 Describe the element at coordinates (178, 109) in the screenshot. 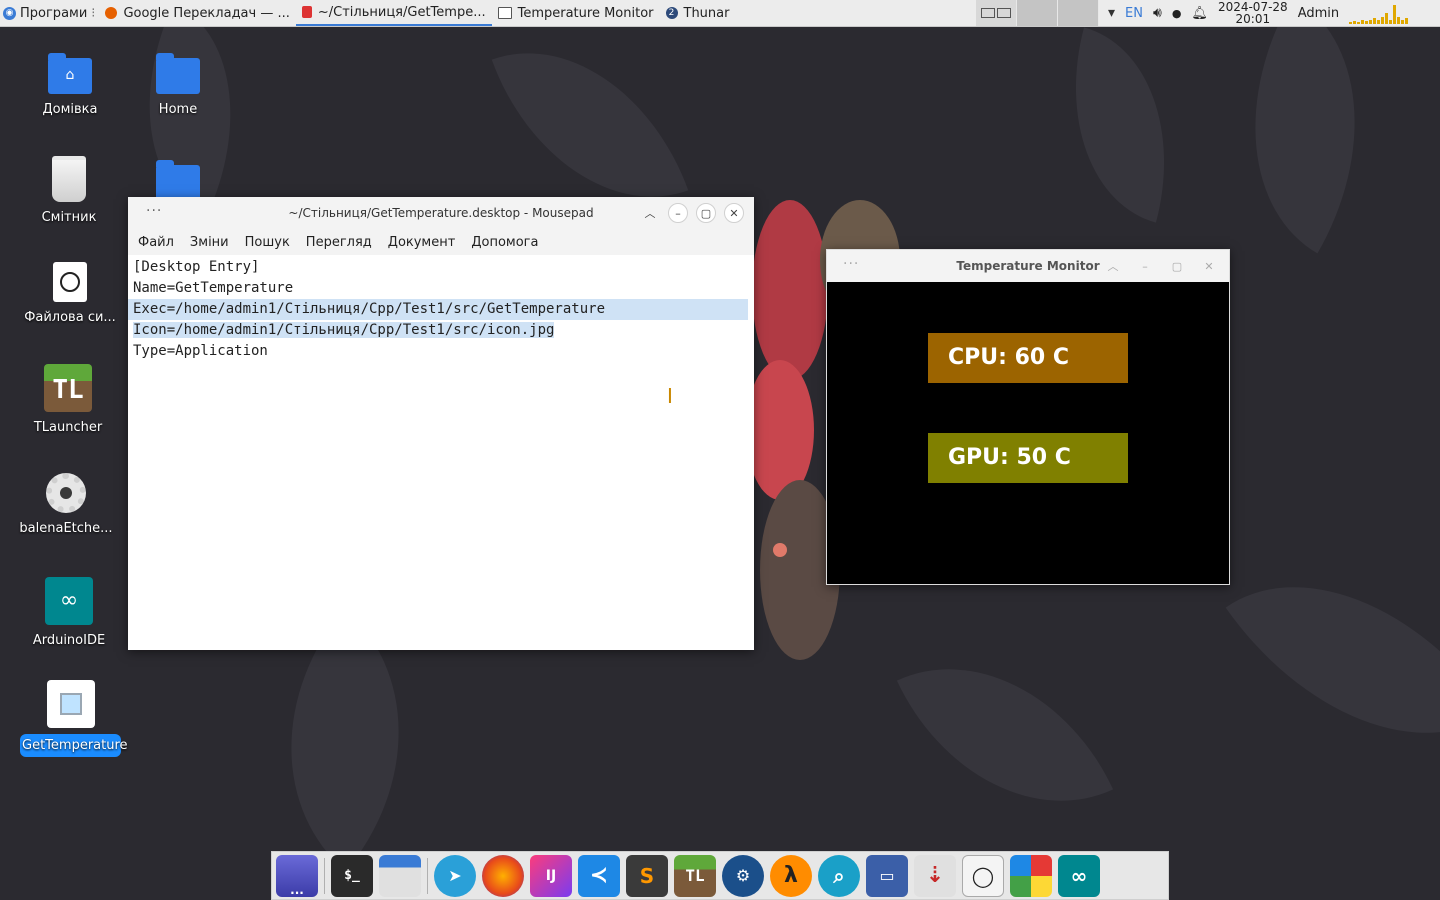

I see `desktop-icon-label: Home` at that location.